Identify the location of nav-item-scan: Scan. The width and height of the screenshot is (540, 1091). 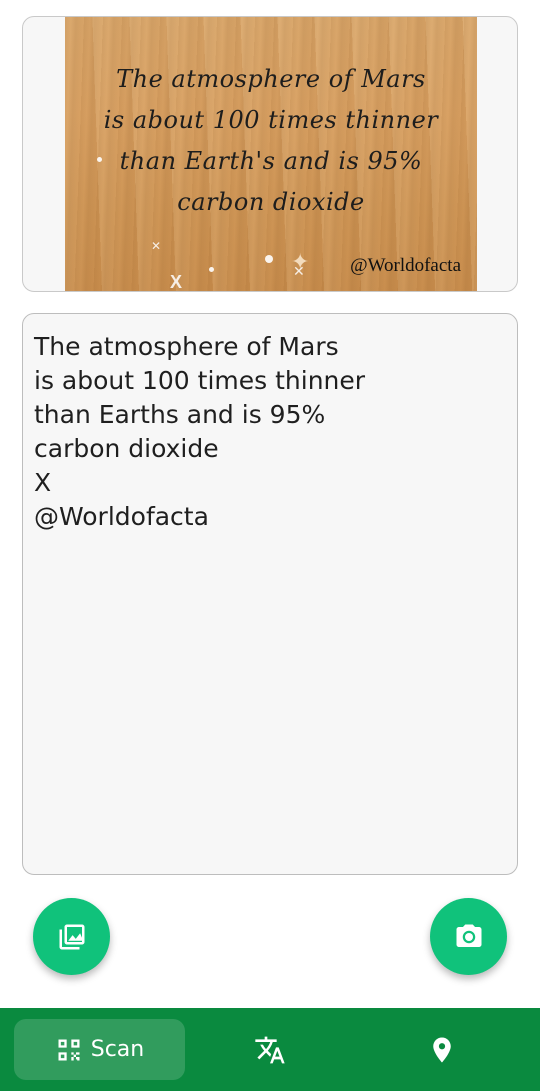
(99, 1049).